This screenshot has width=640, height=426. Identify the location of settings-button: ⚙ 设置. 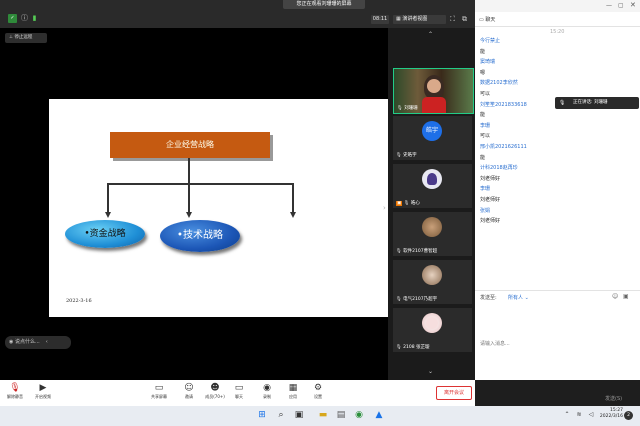
(318, 391).